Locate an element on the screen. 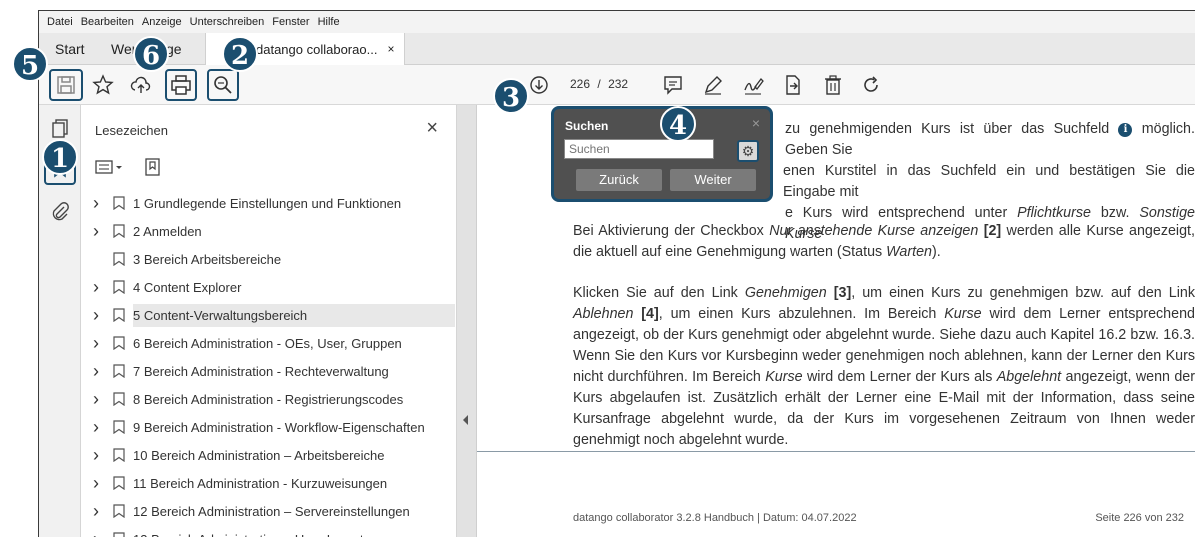 The image size is (1195, 537). step-badge-5: 5 is located at coordinates (30, 64).